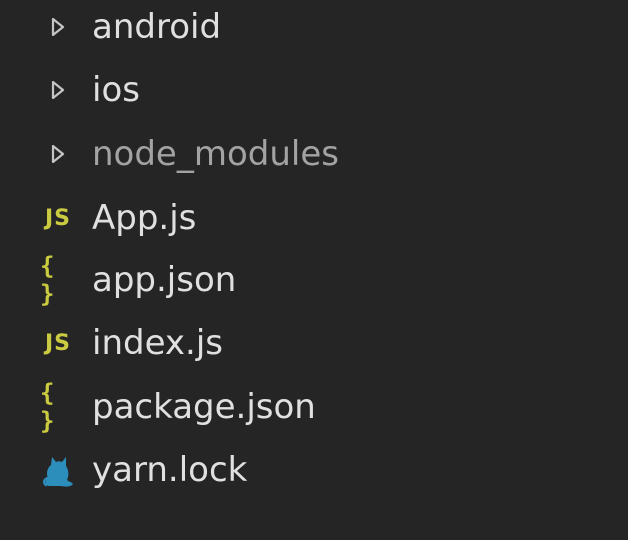  What do you see at coordinates (314, 90) in the screenshot?
I see `tree-item-ios: ios` at bounding box center [314, 90].